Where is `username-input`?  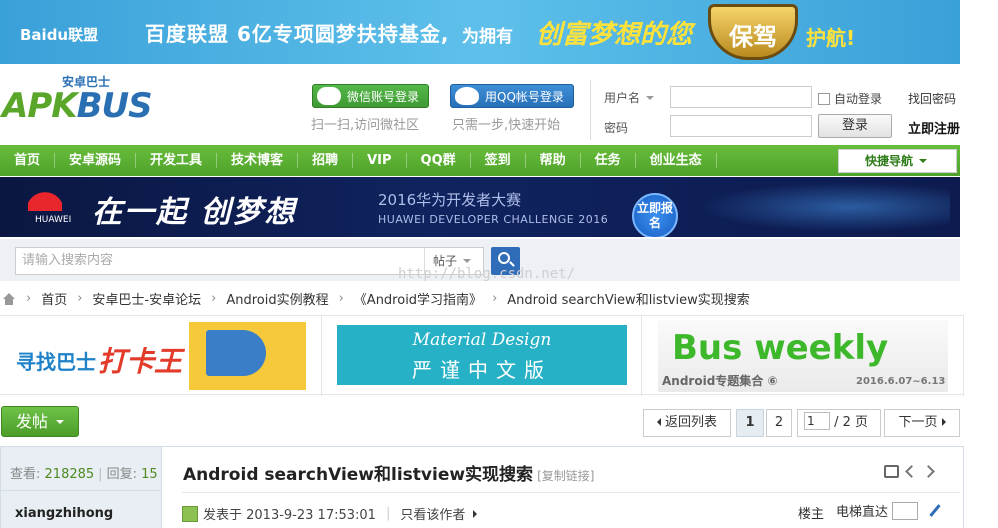
username-input is located at coordinates (741, 97).